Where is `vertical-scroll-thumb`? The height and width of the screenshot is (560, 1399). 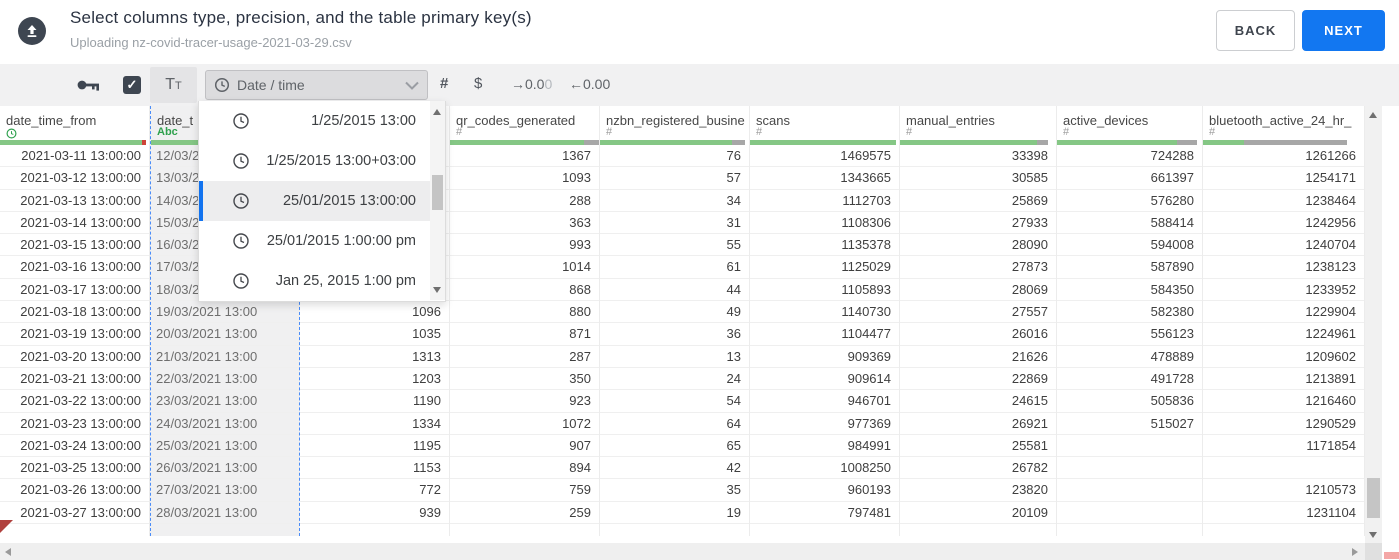
vertical-scroll-thumb is located at coordinates (1373, 498).